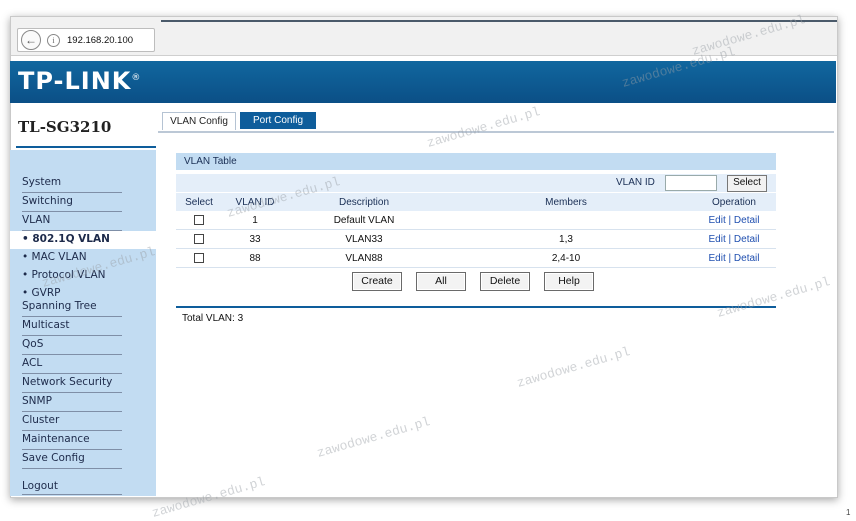 The height and width of the screenshot is (521, 856). Describe the element at coordinates (364, 220) in the screenshot. I see `cell-description: Default VLAN` at that location.